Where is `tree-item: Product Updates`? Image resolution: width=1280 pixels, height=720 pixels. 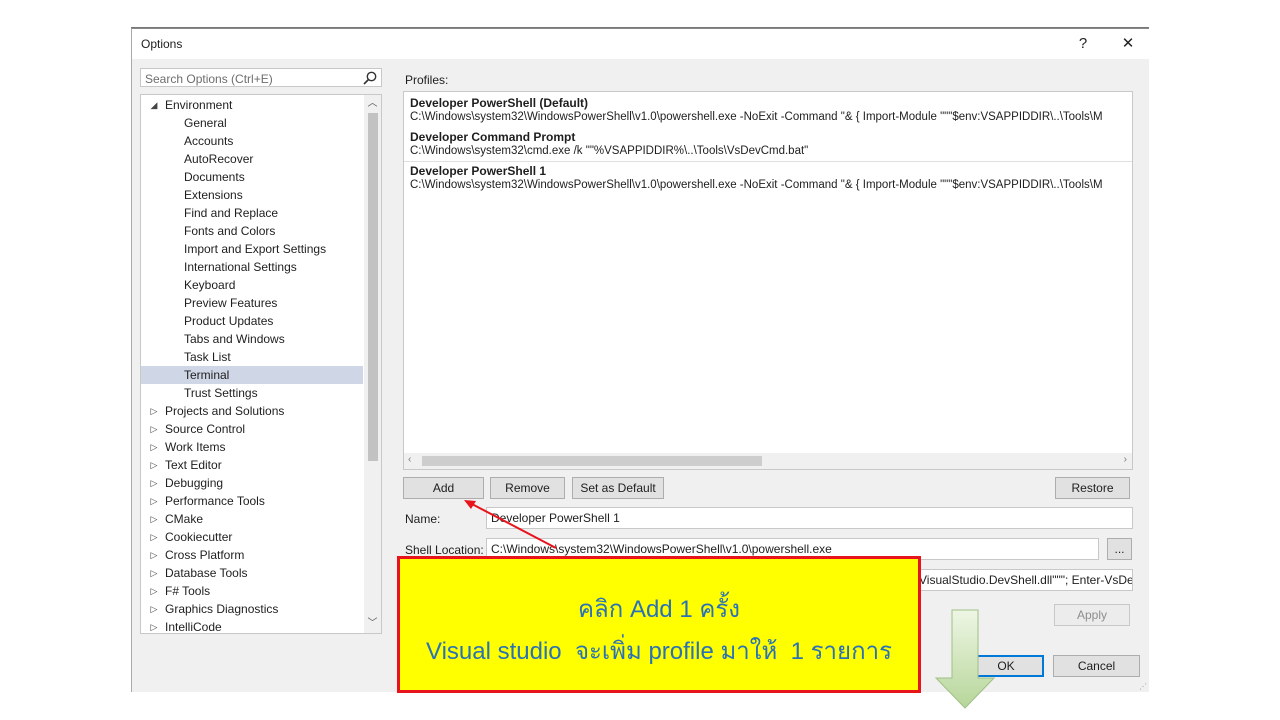
tree-item: Product Updates is located at coordinates (252, 321).